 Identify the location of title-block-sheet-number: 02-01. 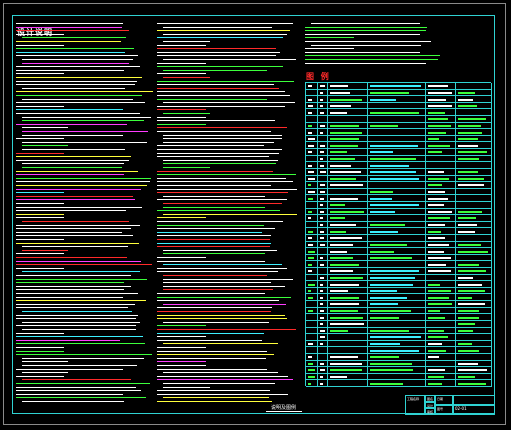
(474, 410).